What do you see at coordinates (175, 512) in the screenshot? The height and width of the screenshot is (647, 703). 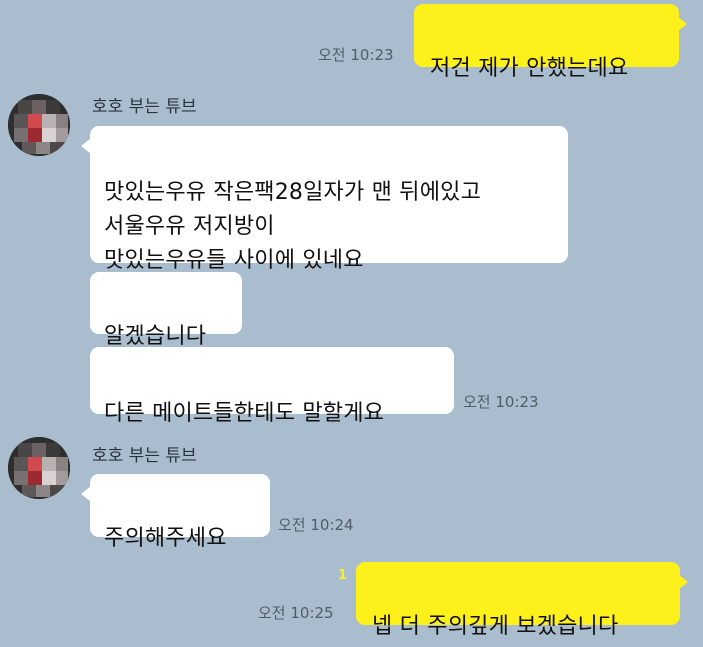 I see `received-message-bubble: 주의해주세요` at bounding box center [175, 512].